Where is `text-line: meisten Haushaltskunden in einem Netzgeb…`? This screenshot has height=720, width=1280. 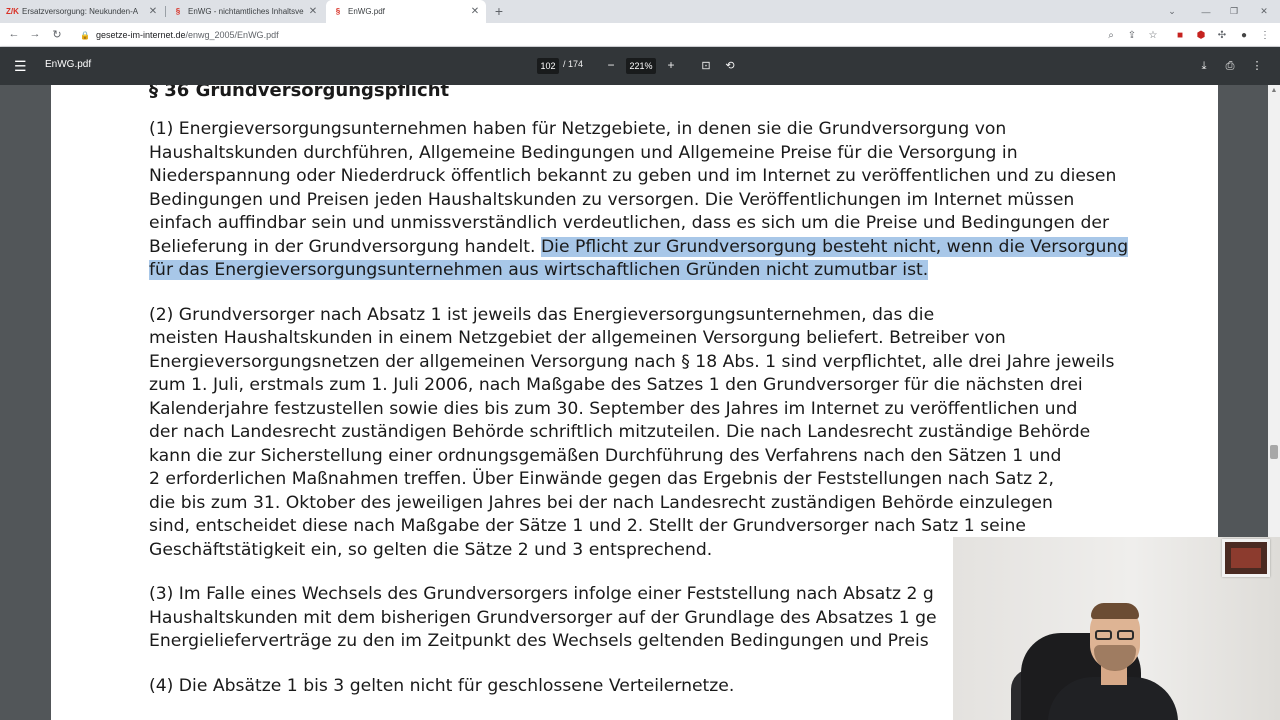
text-line: meisten Haushaltskunden in einem Netzgeb… is located at coordinates (577, 338).